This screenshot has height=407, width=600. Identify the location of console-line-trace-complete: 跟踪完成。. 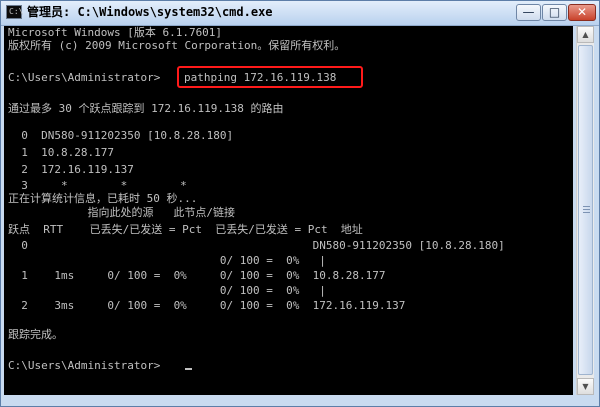
(35, 334).